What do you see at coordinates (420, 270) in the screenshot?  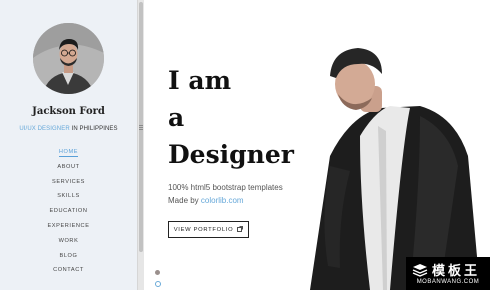 I see `watermark-logo-icon` at bounding box center [420, 270].